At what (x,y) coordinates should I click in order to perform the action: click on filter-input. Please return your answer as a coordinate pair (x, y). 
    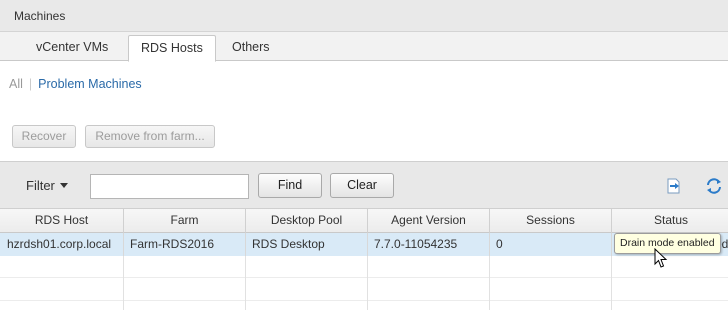
    Looking at the image, I should click on (169, 186).